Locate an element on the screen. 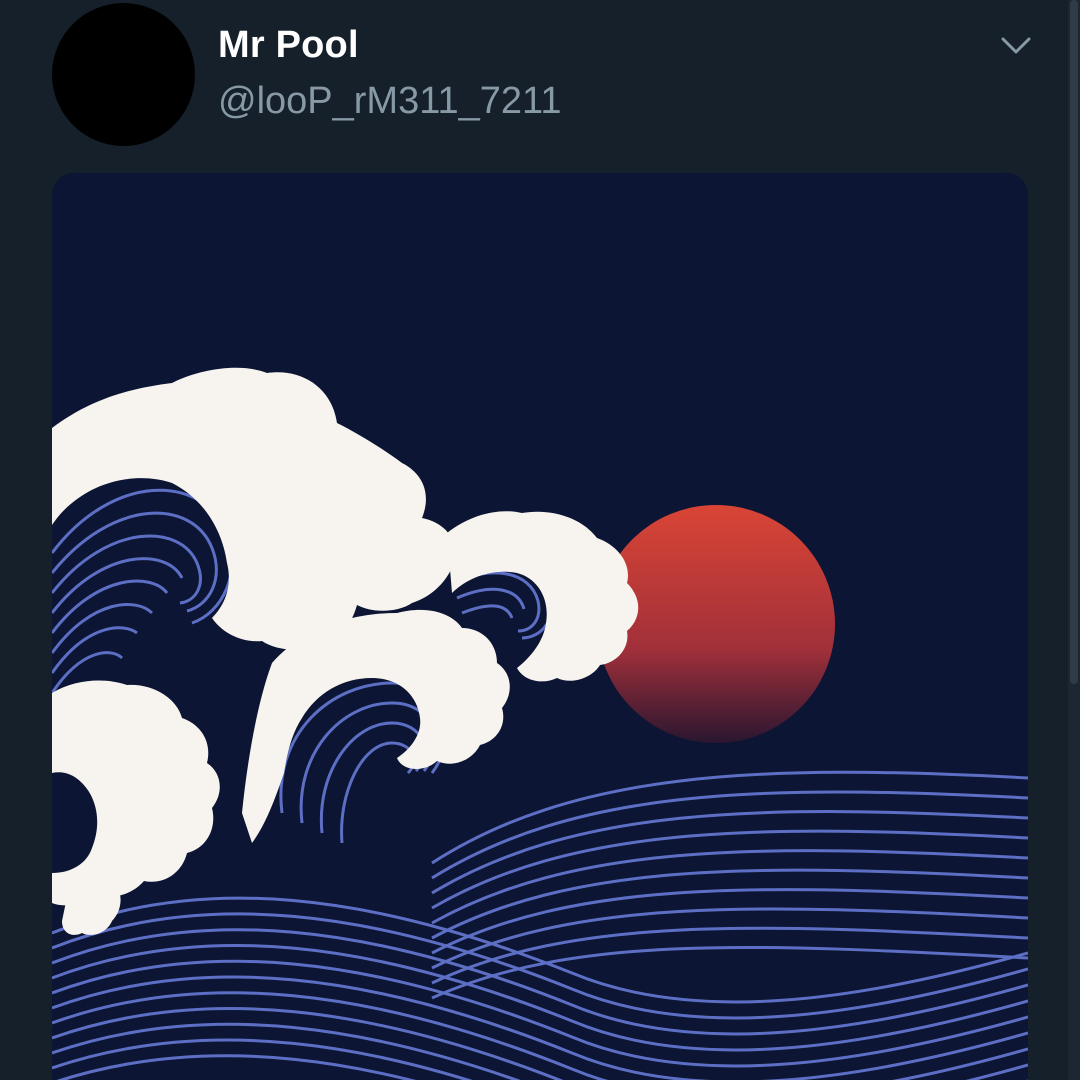 This screenshot has height=1080, width=1080. chevron-down-icon is located at coordinates (1016, 48).